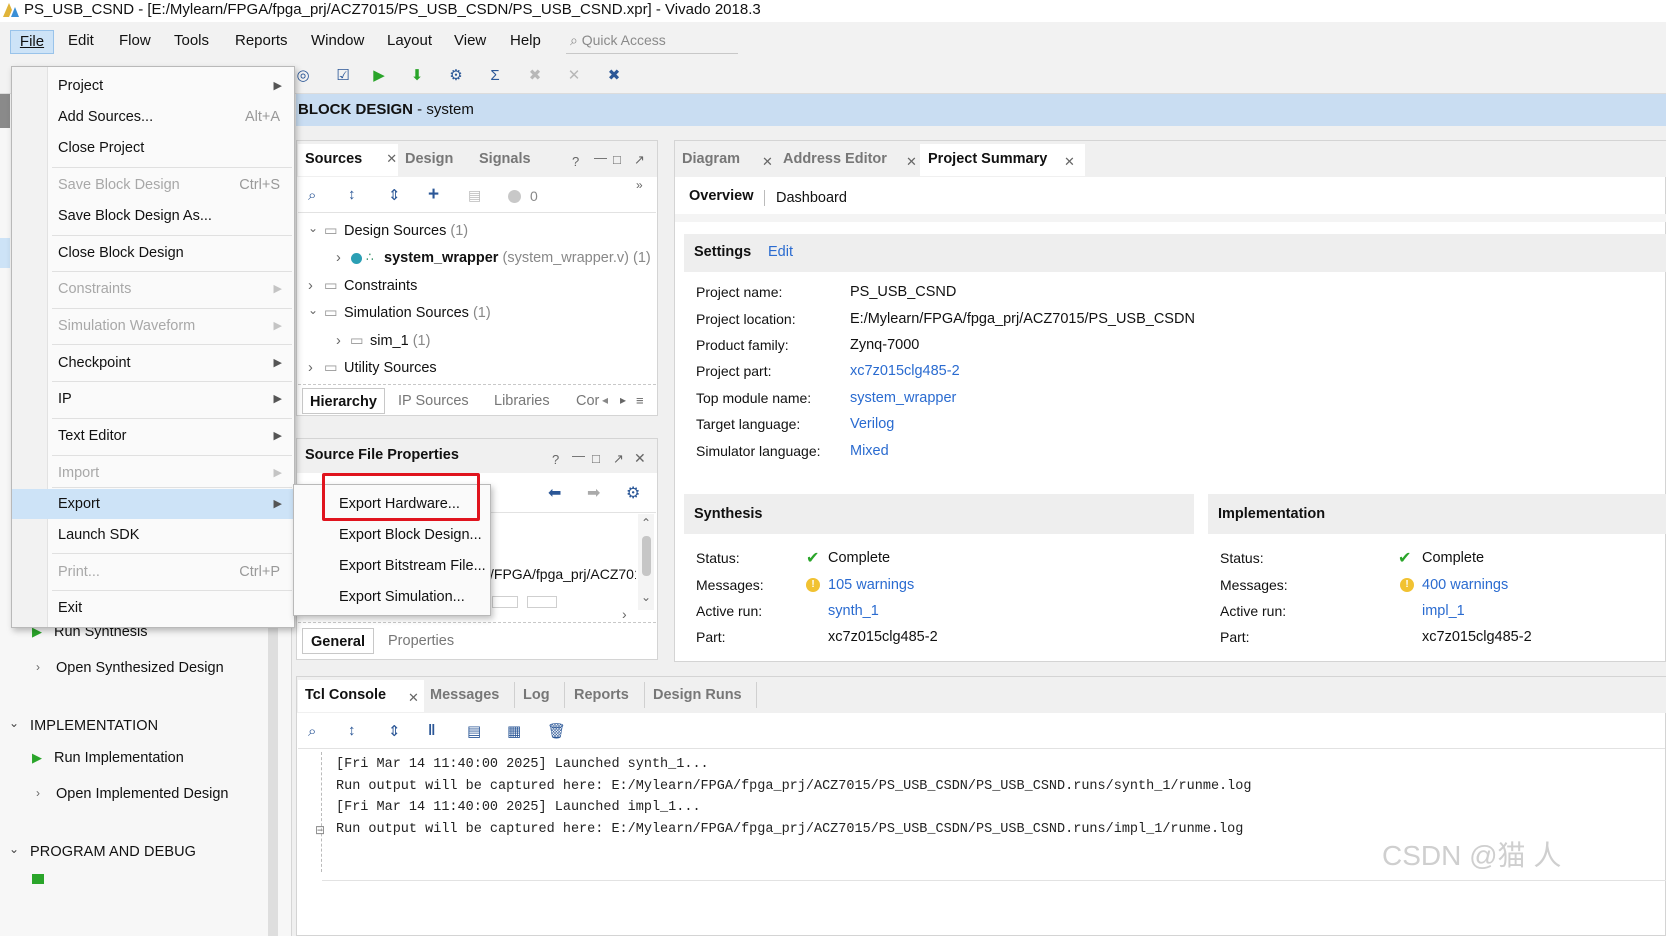 The height and width of the screenshot is (936, 1666). Describe the element at coordinates (456, 76) in the screenshot. I see `gear-icon: ⚙` at that location.